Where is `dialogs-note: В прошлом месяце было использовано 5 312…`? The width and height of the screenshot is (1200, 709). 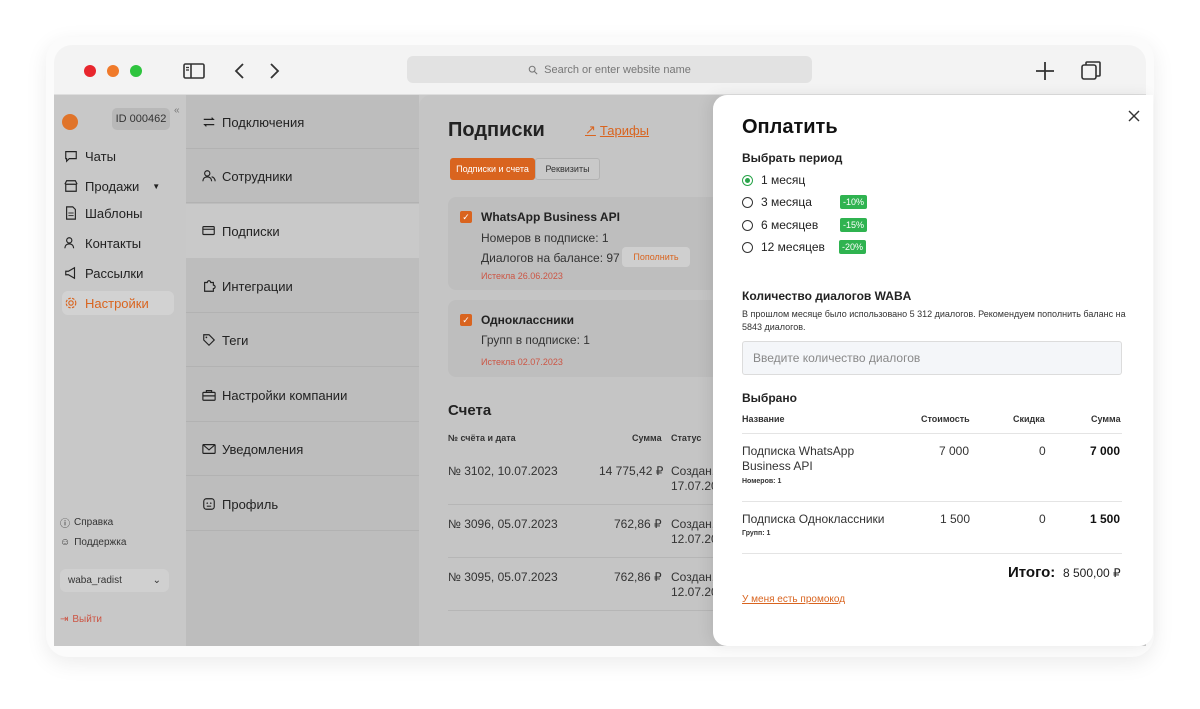
dialogs-note: В прошлом месяце было использовано 5 312… is located at coordinates (934, 320).